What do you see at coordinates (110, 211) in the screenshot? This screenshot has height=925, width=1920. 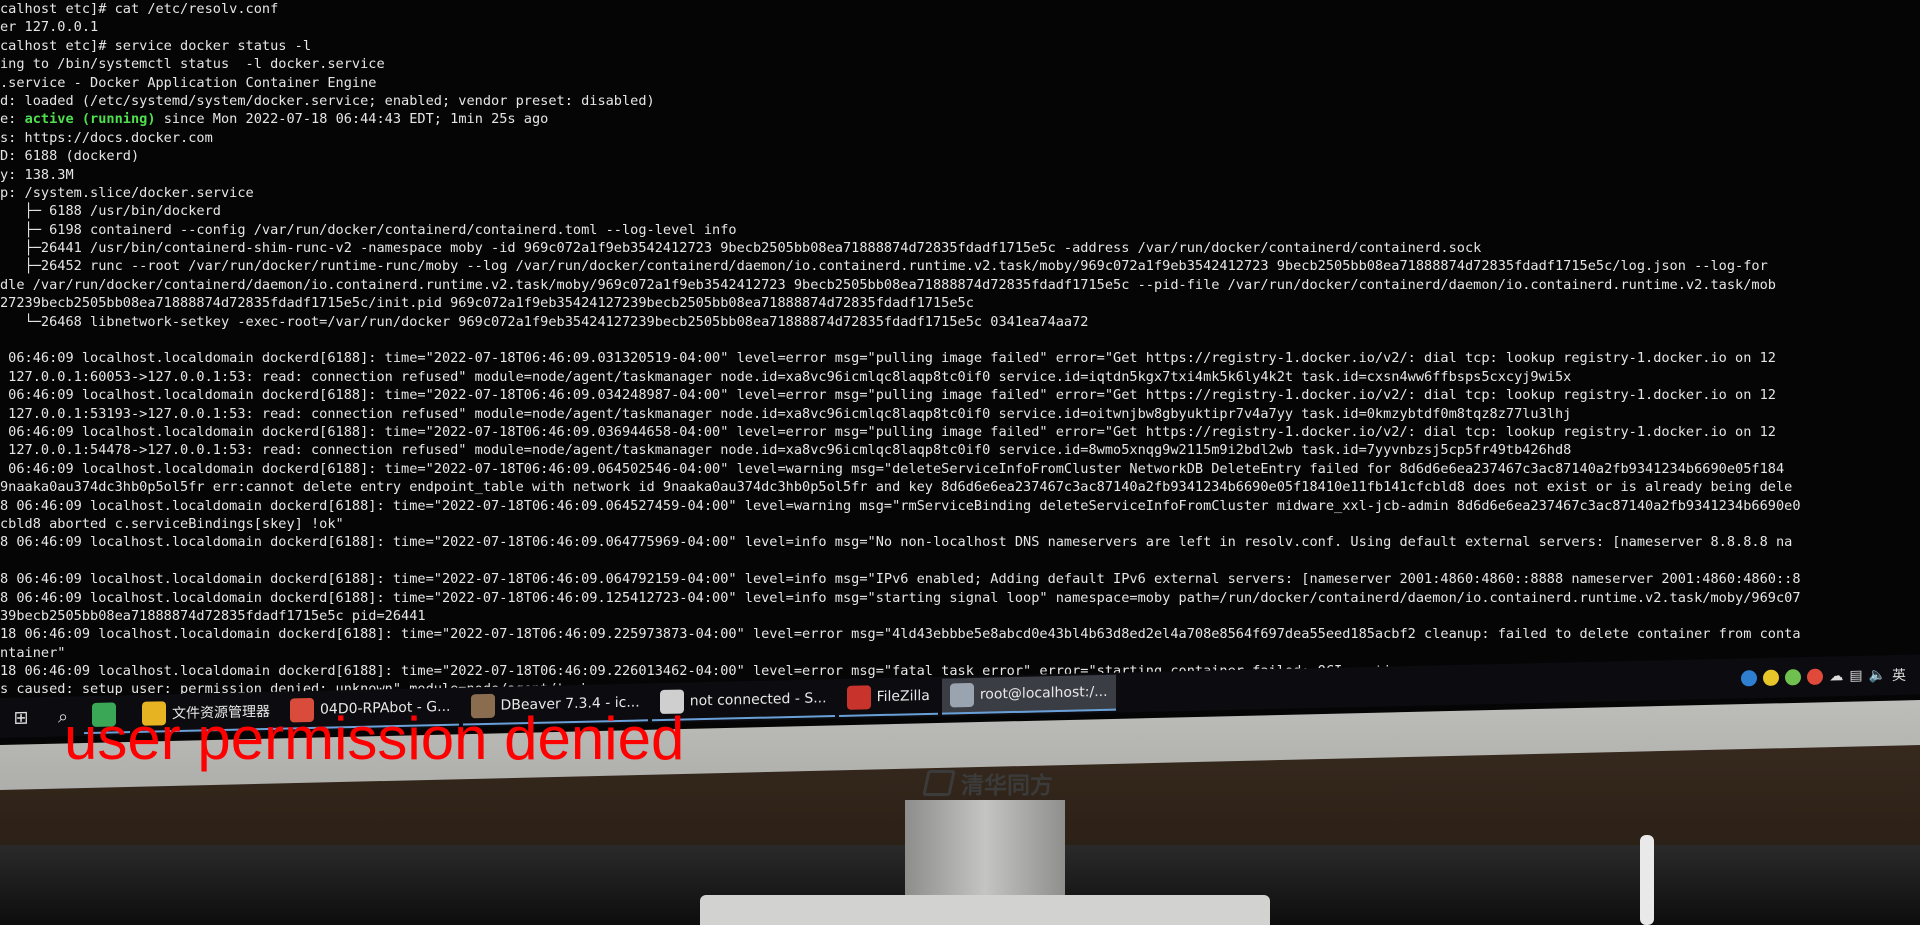 I see `terminal-line: ├─ 6188 /usr/bin/dockerd` at bounding box center [110, 211].